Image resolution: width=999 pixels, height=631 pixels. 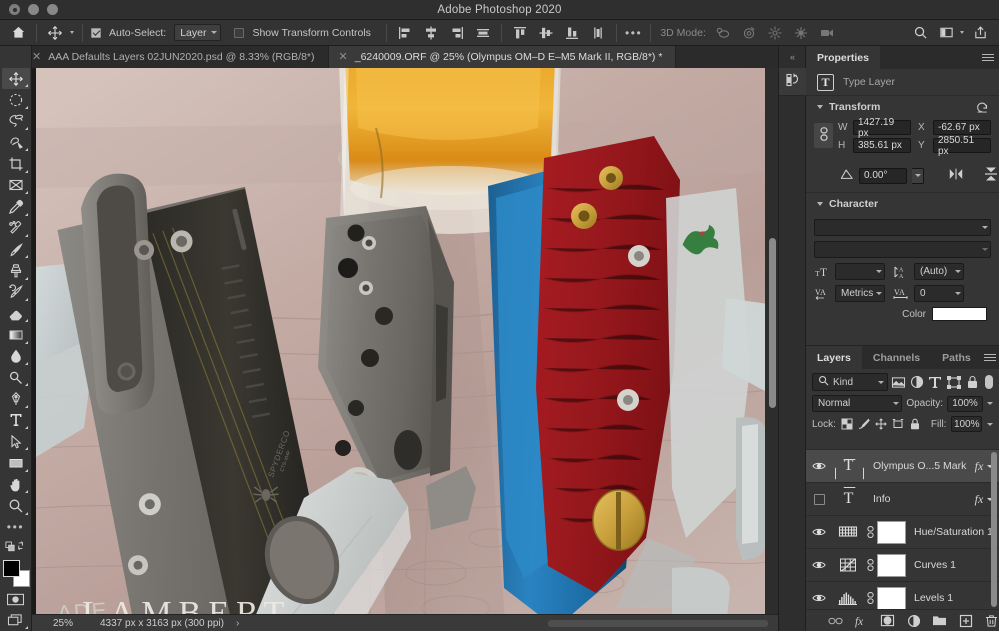 What do you see at coordinates (457, 33) in the screenshot?
I see `align-right-edges-button` at bounding box center [457, 33].